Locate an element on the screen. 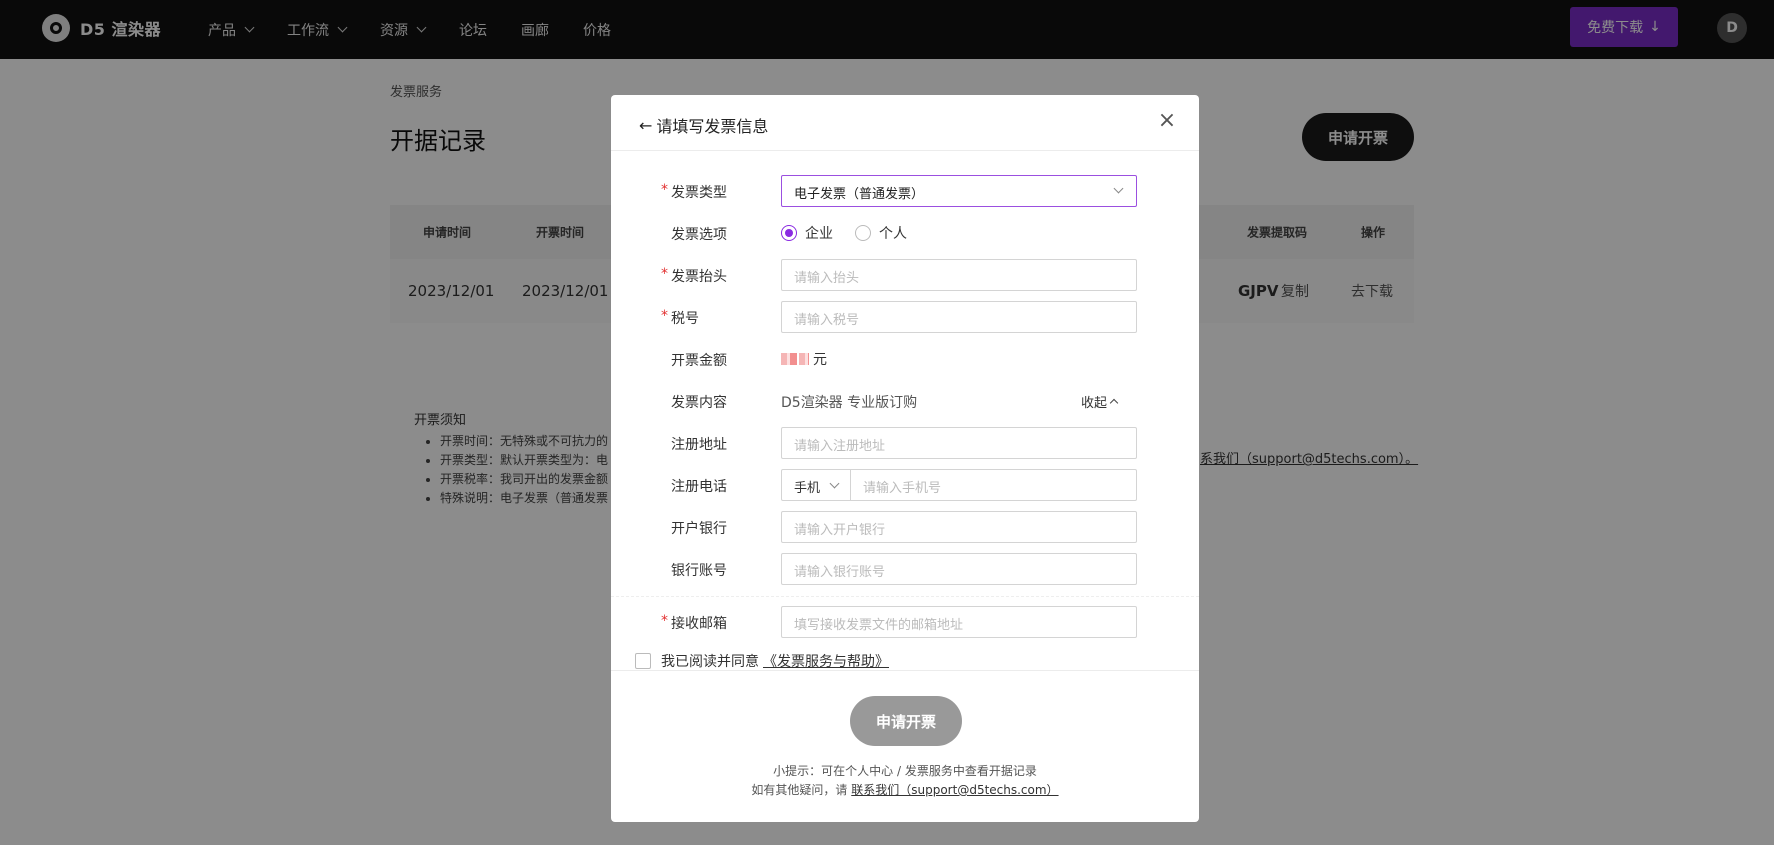  arrow-left-icon: ← is located at coordinates (646, 125).